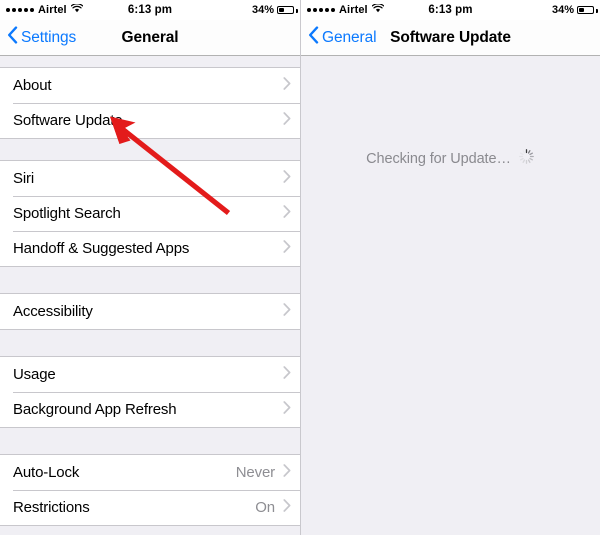  Describe the element at coordinates (150, 472) in the screenshot. I see `settings-row-auto-lock: Auto-Lock Never` at that location.